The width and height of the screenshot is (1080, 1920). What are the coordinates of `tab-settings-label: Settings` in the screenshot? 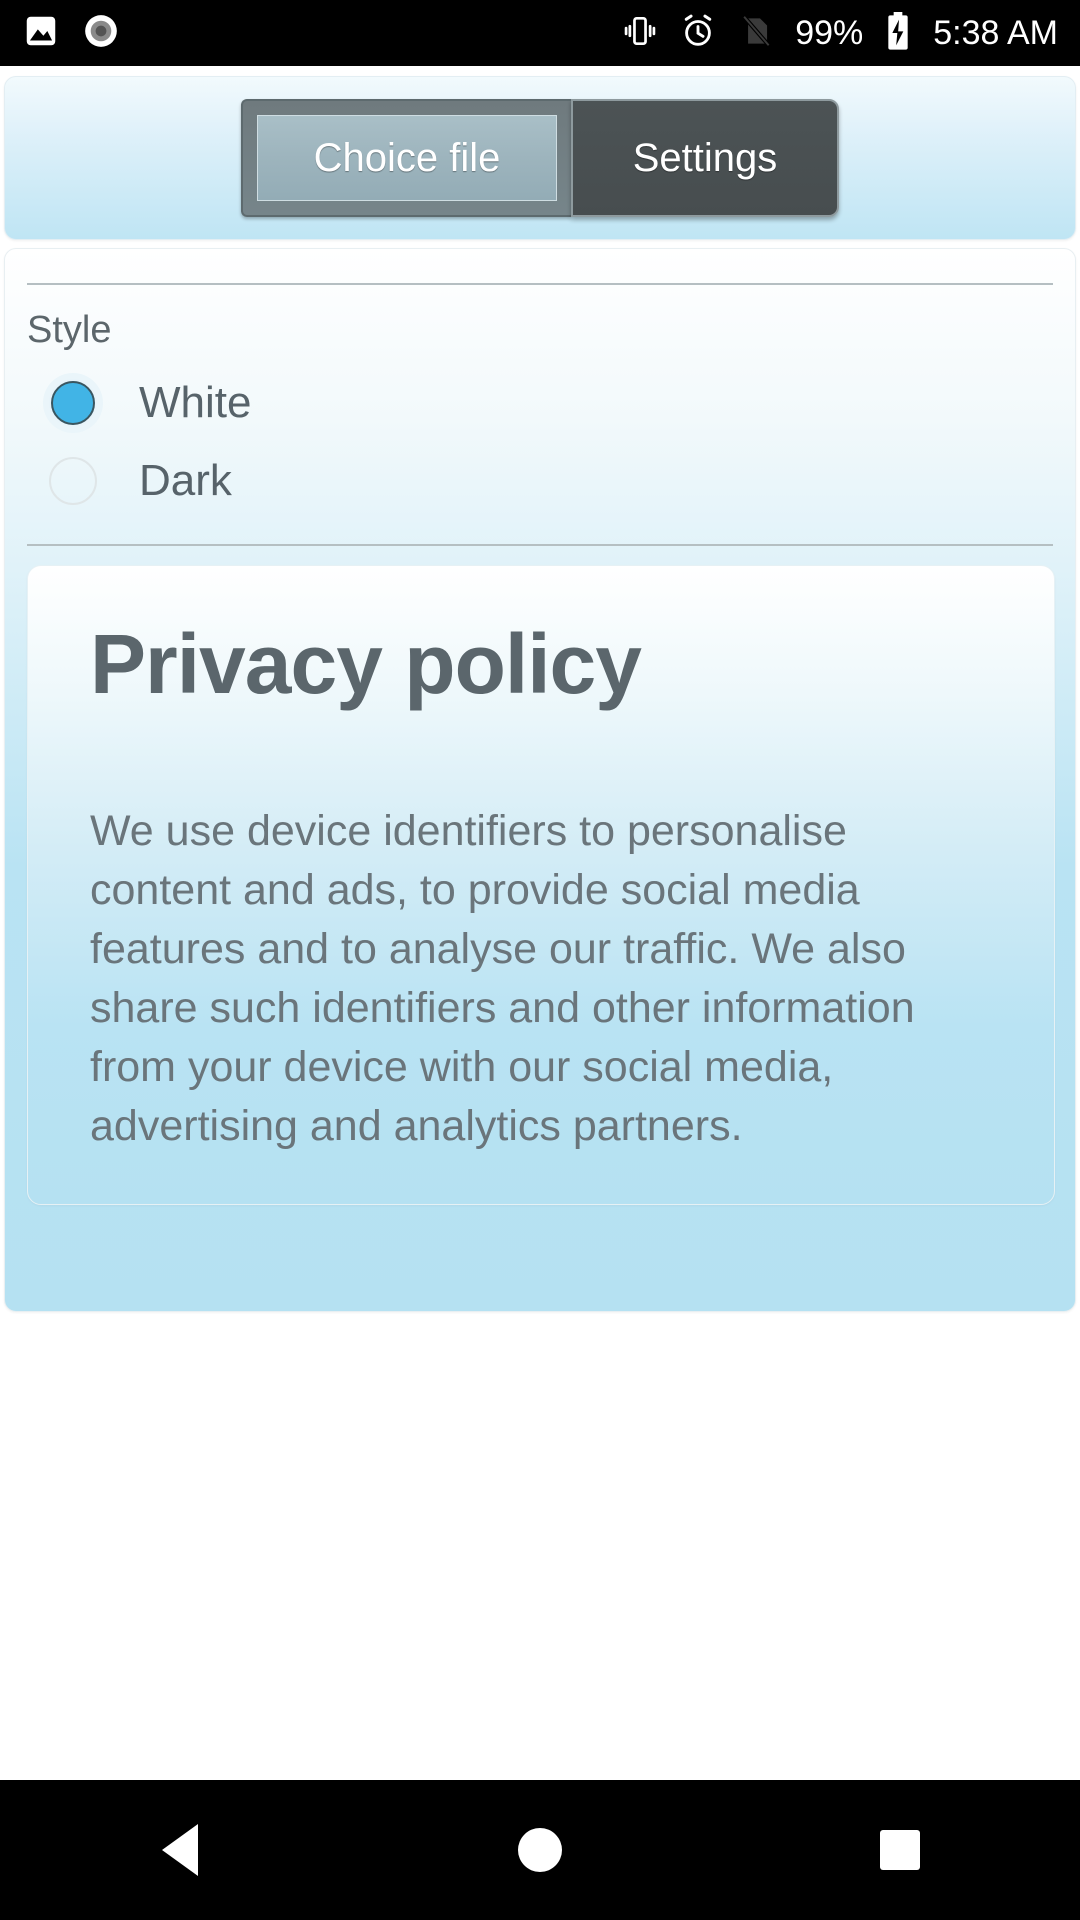 It's located at (705, 157).